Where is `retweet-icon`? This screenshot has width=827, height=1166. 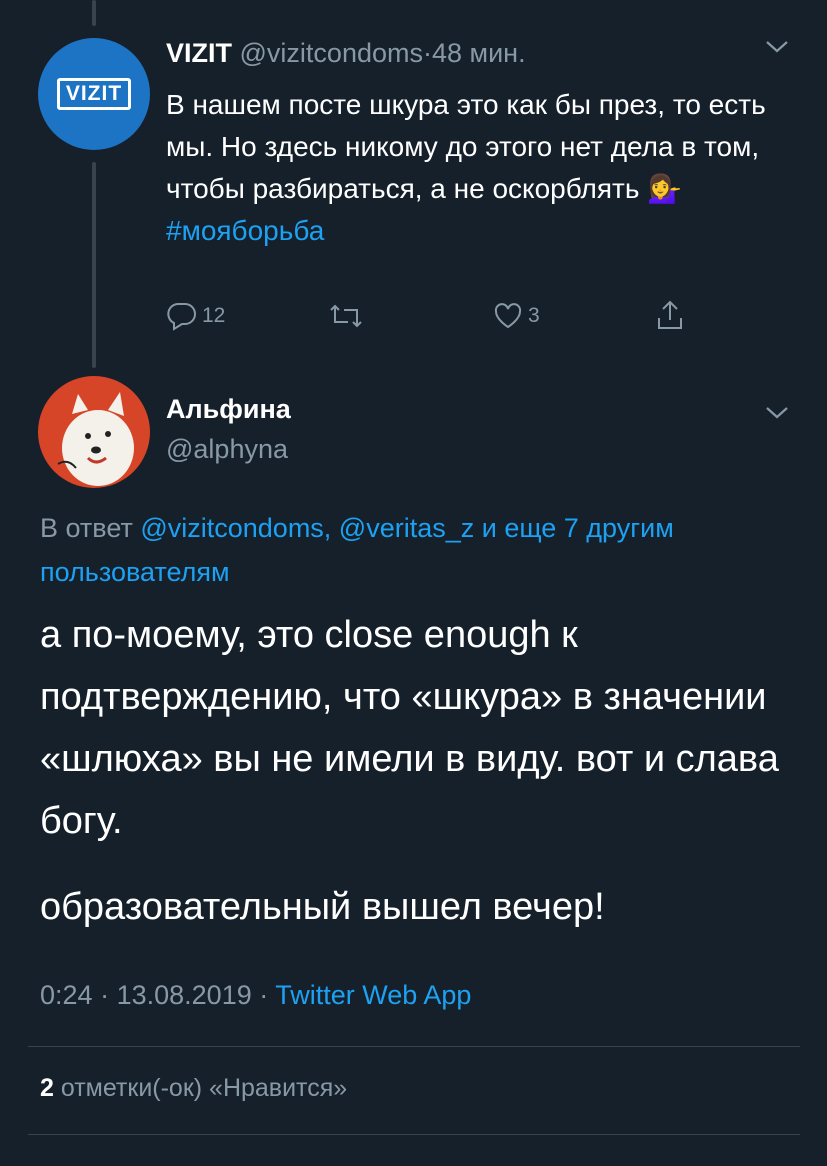
retweet-icon is located at coordinates (346, 316).